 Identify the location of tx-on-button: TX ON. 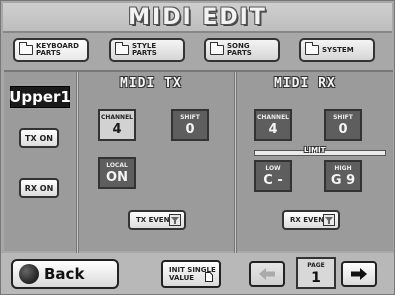
(39, 138).